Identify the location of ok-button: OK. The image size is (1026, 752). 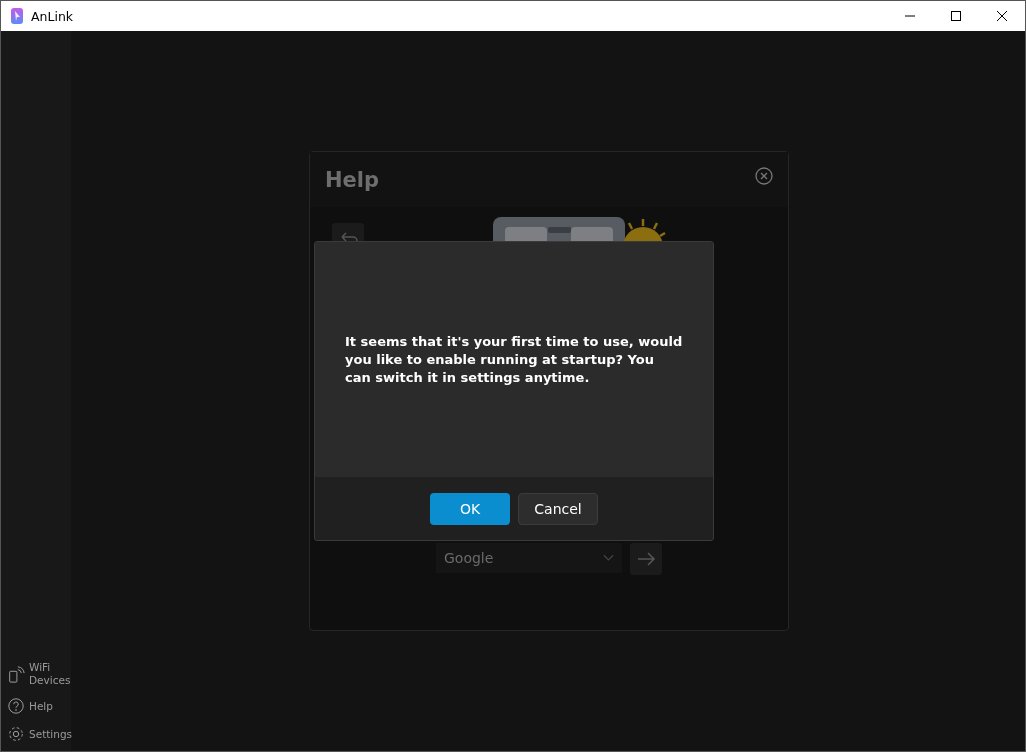
(470, 508).